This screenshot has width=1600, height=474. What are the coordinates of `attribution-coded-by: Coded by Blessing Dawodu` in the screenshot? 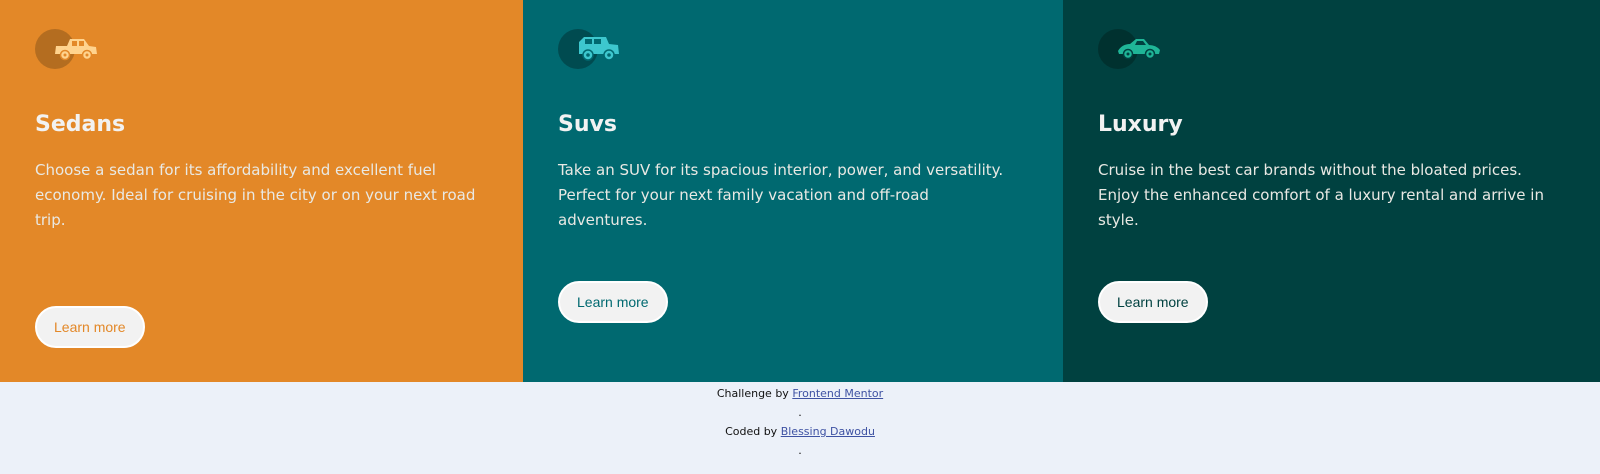 It's located at (800, 431).